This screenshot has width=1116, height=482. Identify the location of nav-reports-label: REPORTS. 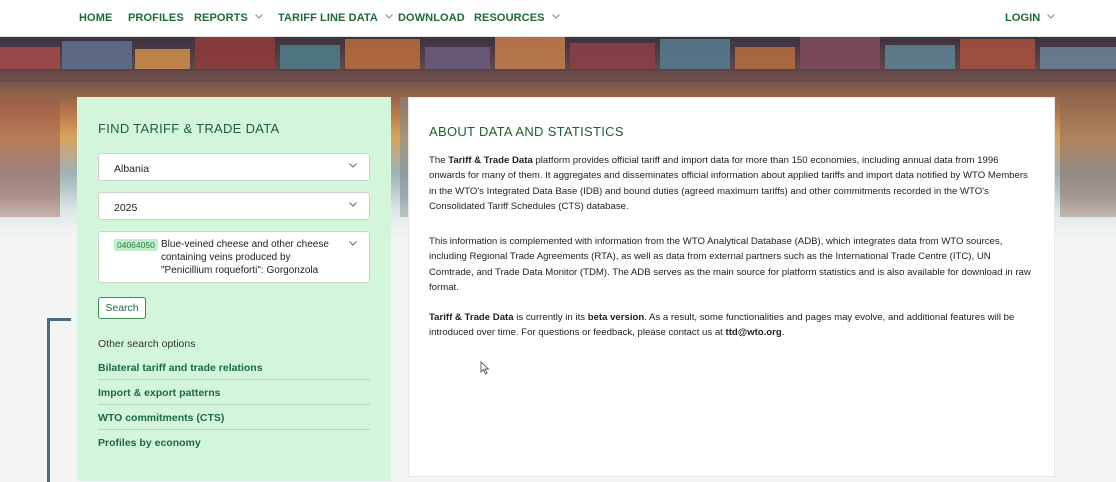
(221, 18).